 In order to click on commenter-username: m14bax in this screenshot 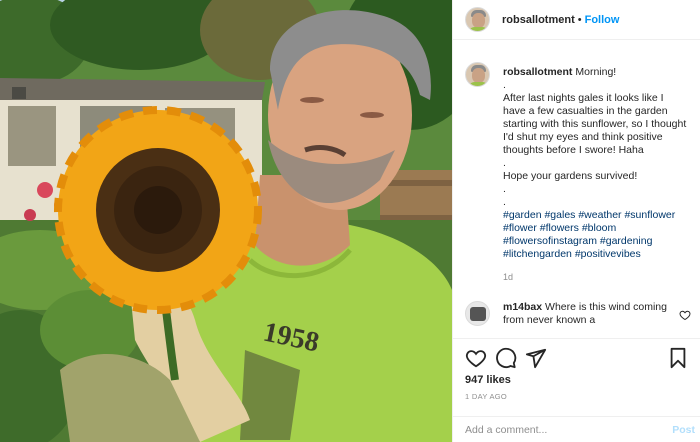, I will do `click(522, 307)`.